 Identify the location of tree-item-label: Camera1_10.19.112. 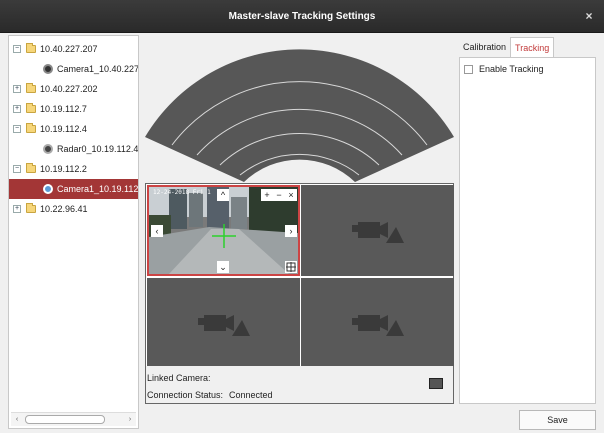
(97, 189).